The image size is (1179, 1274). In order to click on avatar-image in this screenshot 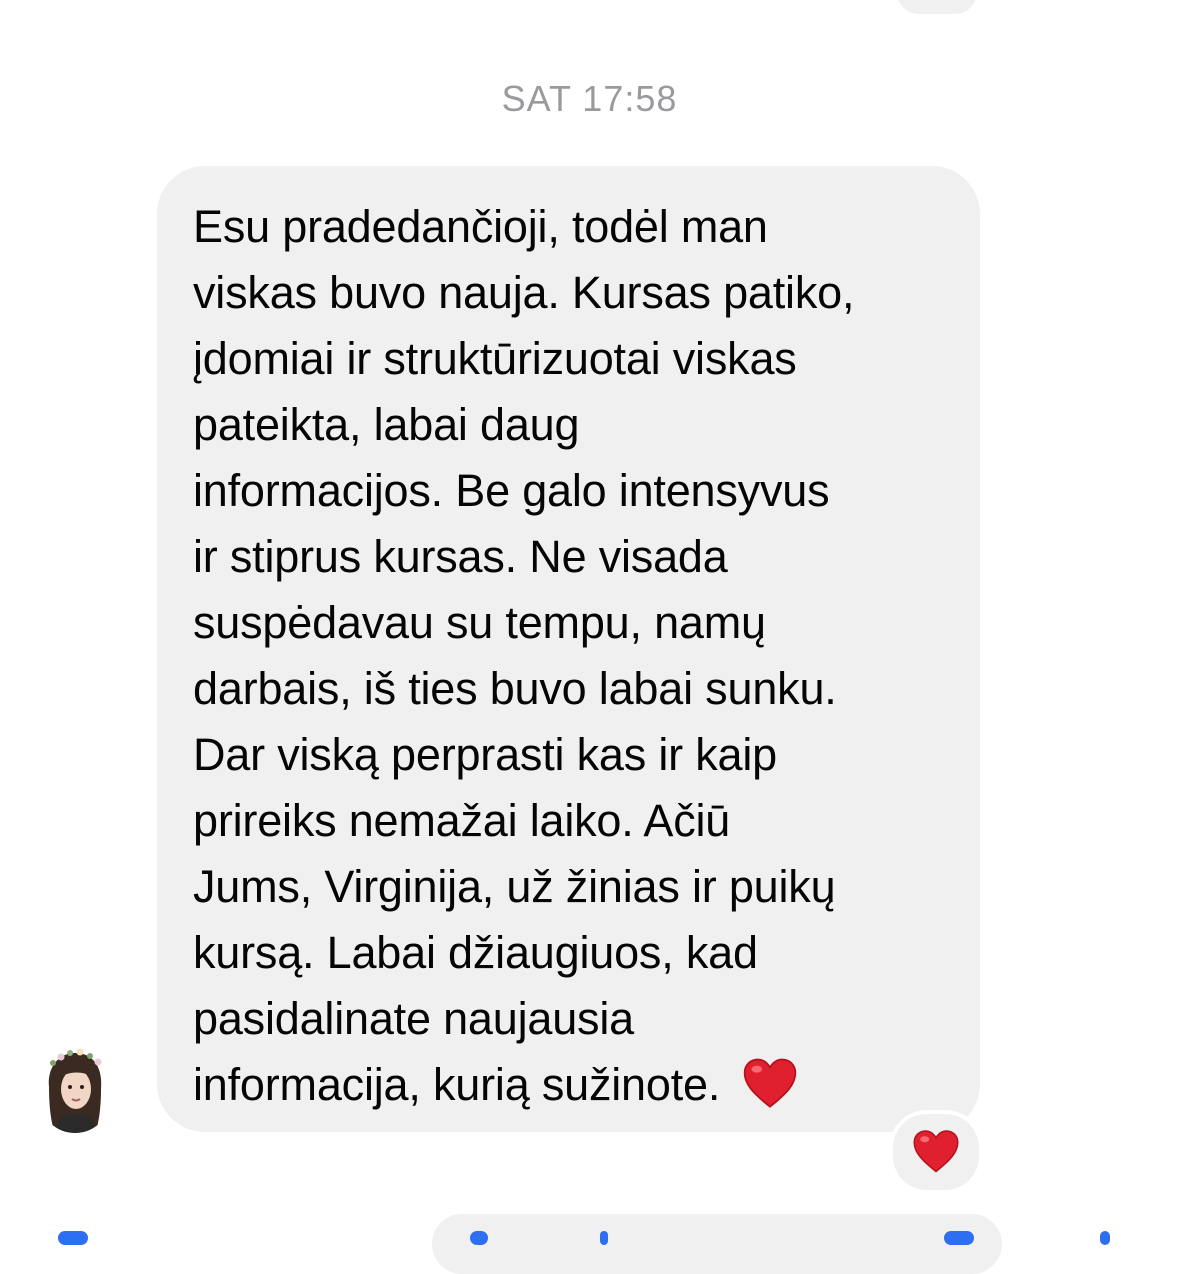, I will do `click(75, 1090)`.